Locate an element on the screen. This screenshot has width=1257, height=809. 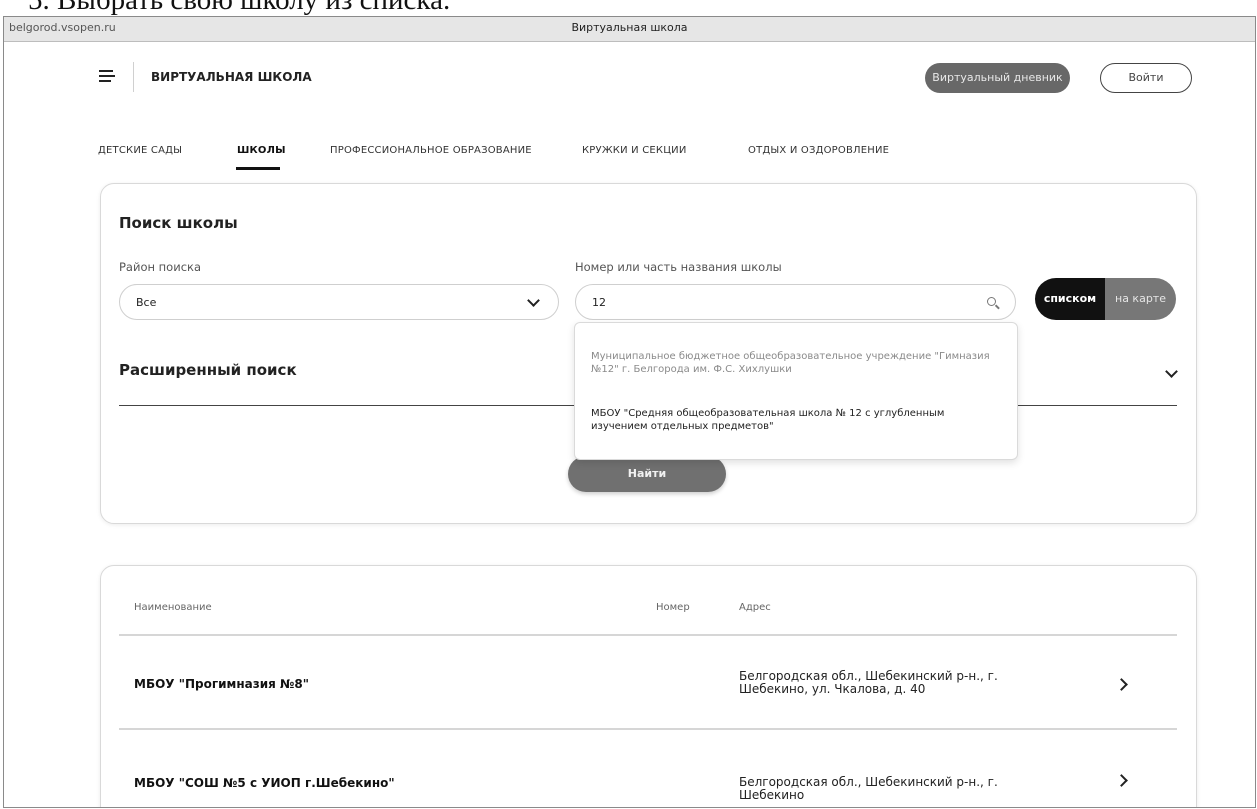
view-map-button: на карте is located at coordinates (1140, 299).